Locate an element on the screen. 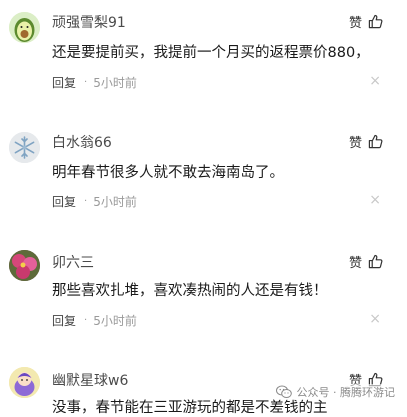 The width and height of the screenshot is (407, 417). watermark-text: 公众号 · 腾腾环游记 is located at coordinates (346, 392).